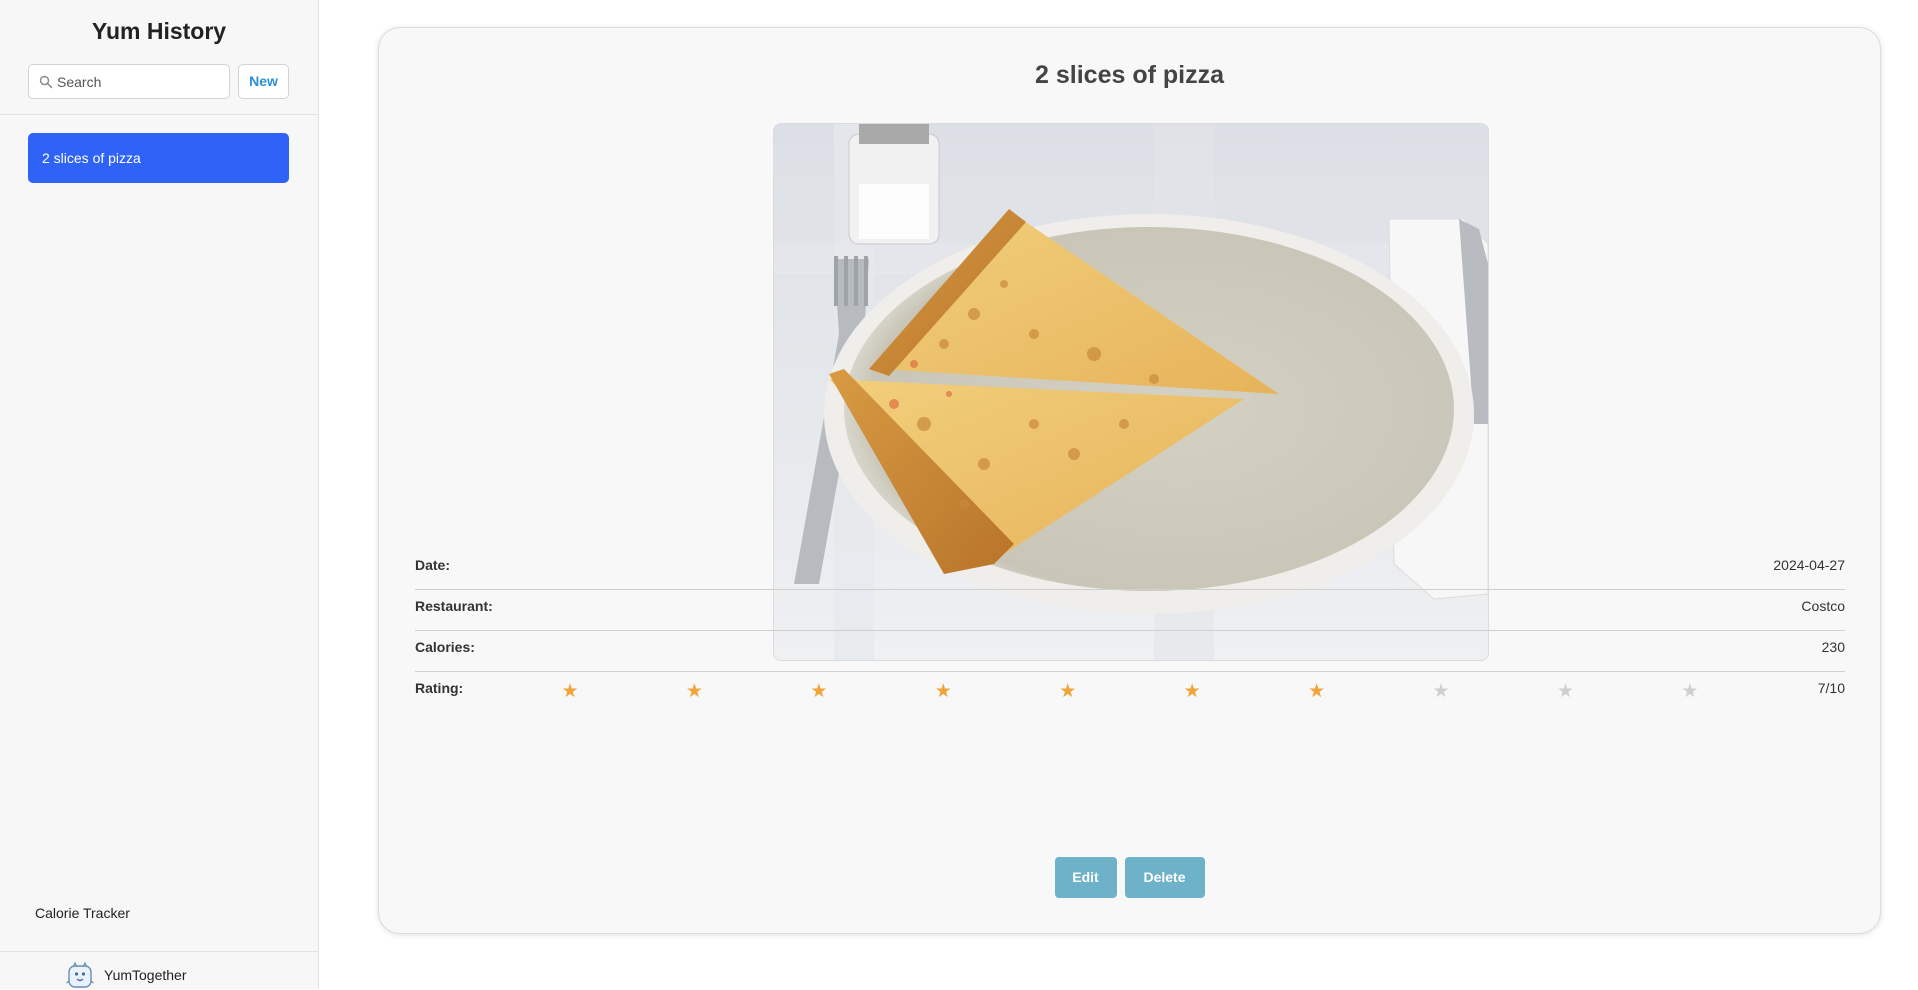  What do you see at coordinates (454, 606) in the screenshot?
I see `restaurant-label: Restaurant:` at bounding box center [454, 606].